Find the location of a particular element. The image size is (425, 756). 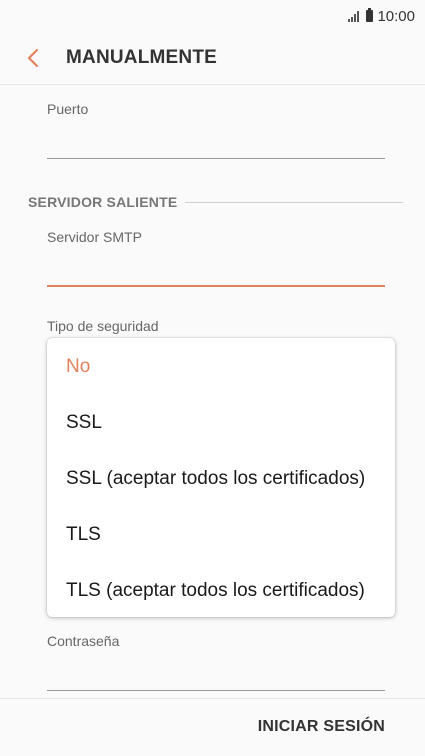

dropdown-option-tls-all-certs: TLS (aceptar todos los certificados) is located at coordinates (215, 591).